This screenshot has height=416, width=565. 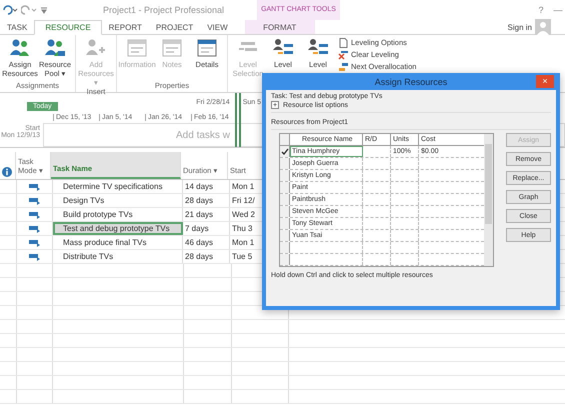 I want to click on table-cell: Design TVs, so click(x=118, y=200).